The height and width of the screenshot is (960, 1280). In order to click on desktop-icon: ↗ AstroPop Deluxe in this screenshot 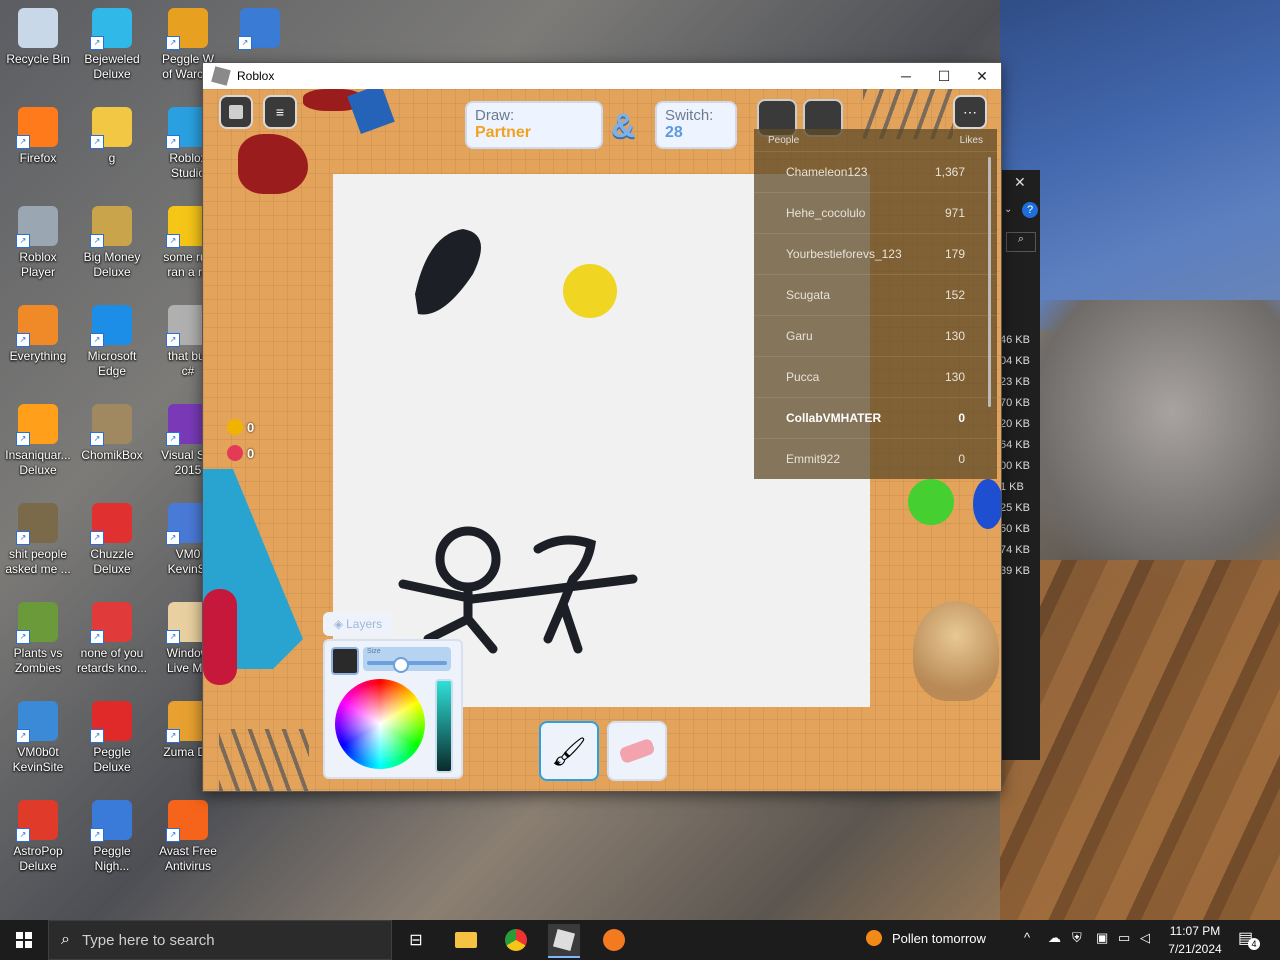, I will do `click(38, 842)`.